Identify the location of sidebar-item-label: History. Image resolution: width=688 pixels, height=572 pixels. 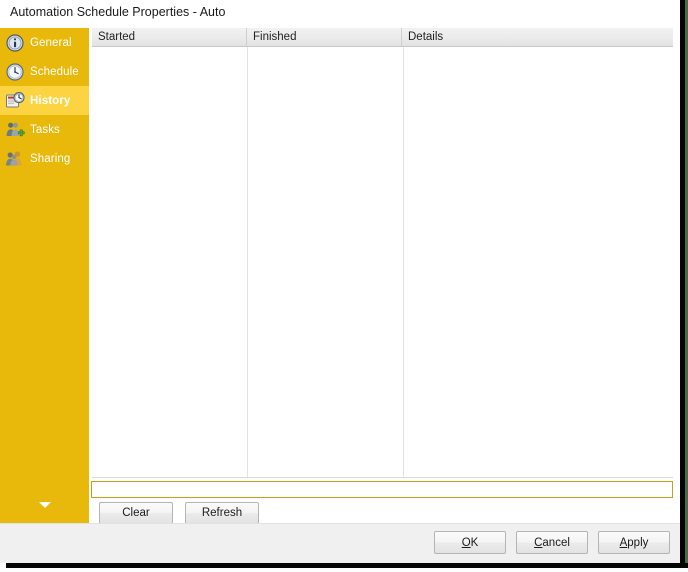
(50, 100).